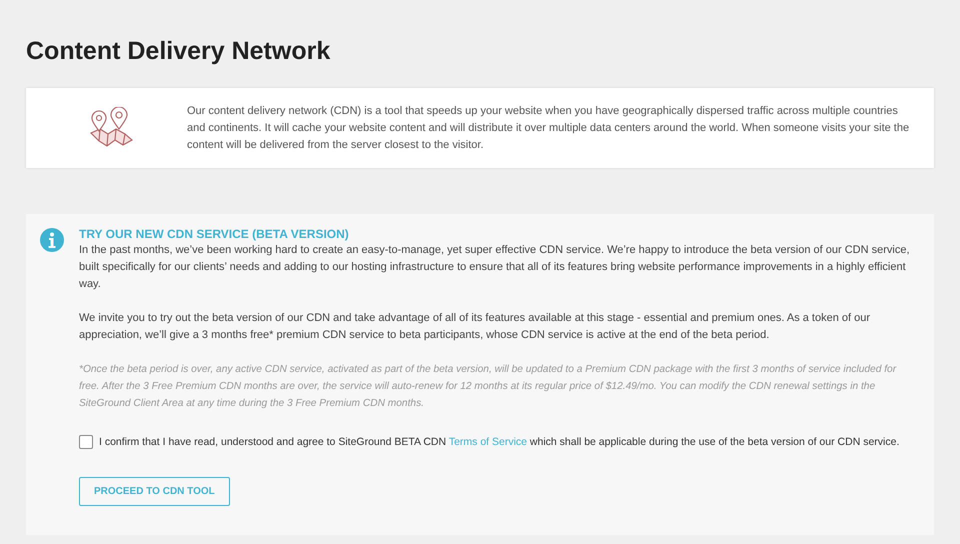  Describe the element at coordinates (548, 128) in the screenshot. I see `intro-text: Our content delivery network (CDN) is a tool that speeds up your website when you have geographically dispersed traffic across multiple countries and continents. It will cache your website content and will distribute it over multiple data centers around the world. When someone visits your site the content will be delivered from the server closest to the visitor.` at that location.